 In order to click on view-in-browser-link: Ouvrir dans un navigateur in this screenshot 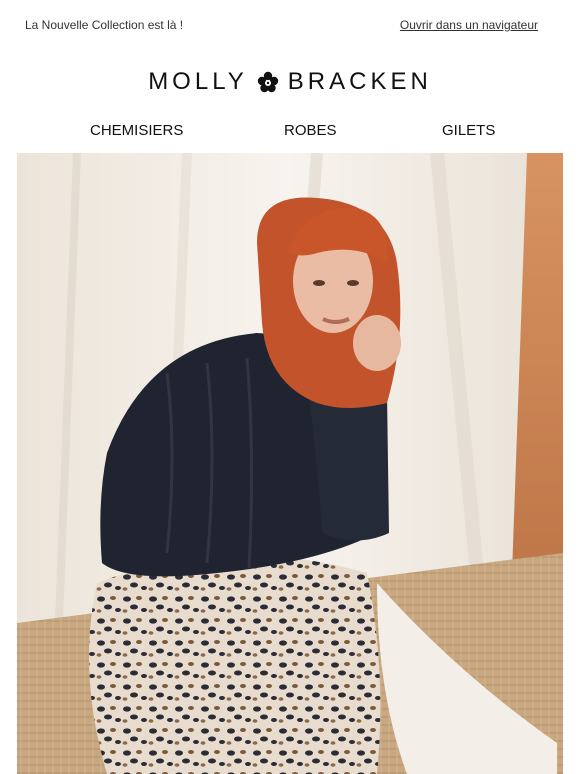, I will do `click(469, 25)`.